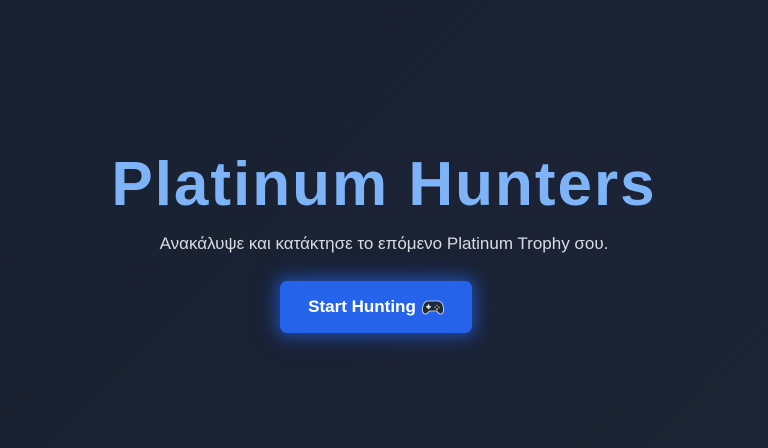 The height and width of the screenshot is (448, 768). I want to click on gamepad-icon, so click(432, 307).